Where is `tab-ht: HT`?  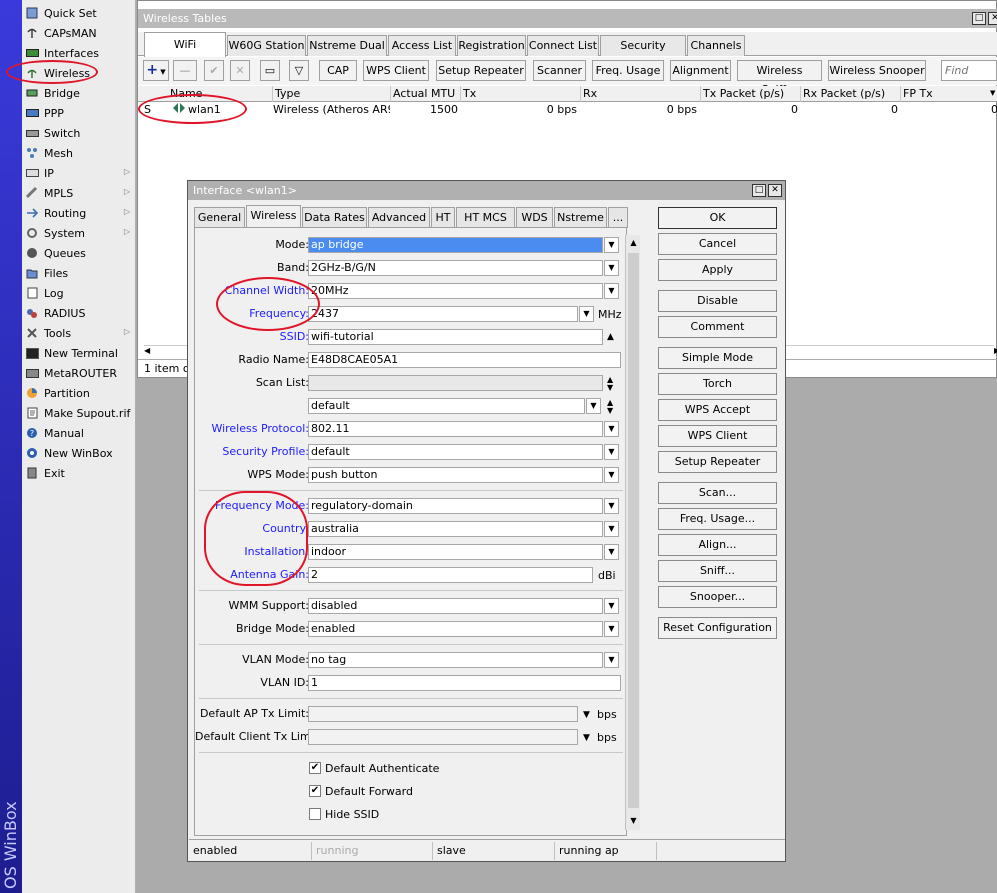 tab-ht: HT is located at coordinates (443, 217).